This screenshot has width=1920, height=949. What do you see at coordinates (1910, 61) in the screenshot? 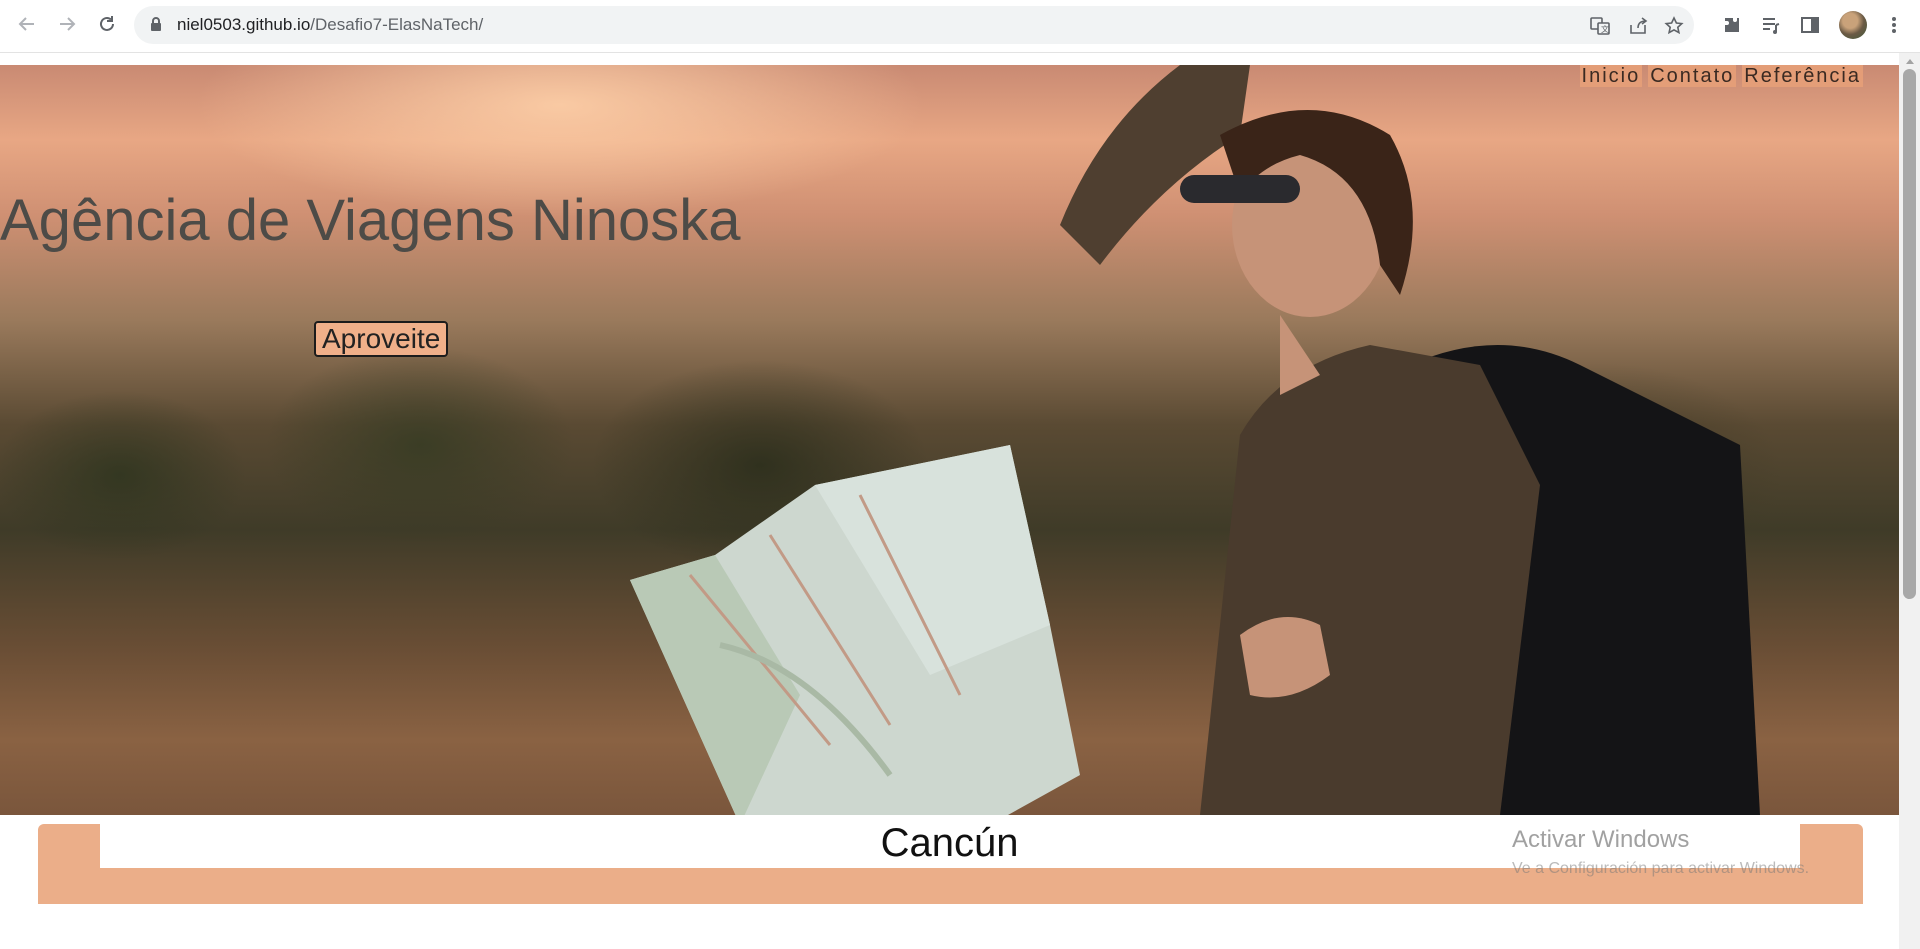
I see `scroll-up-arrow-icon` at bounding box center [1910, 61].